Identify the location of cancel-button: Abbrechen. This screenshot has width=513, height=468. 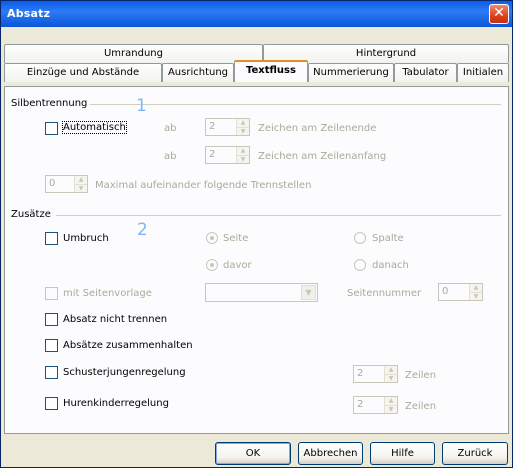
(330, 453).